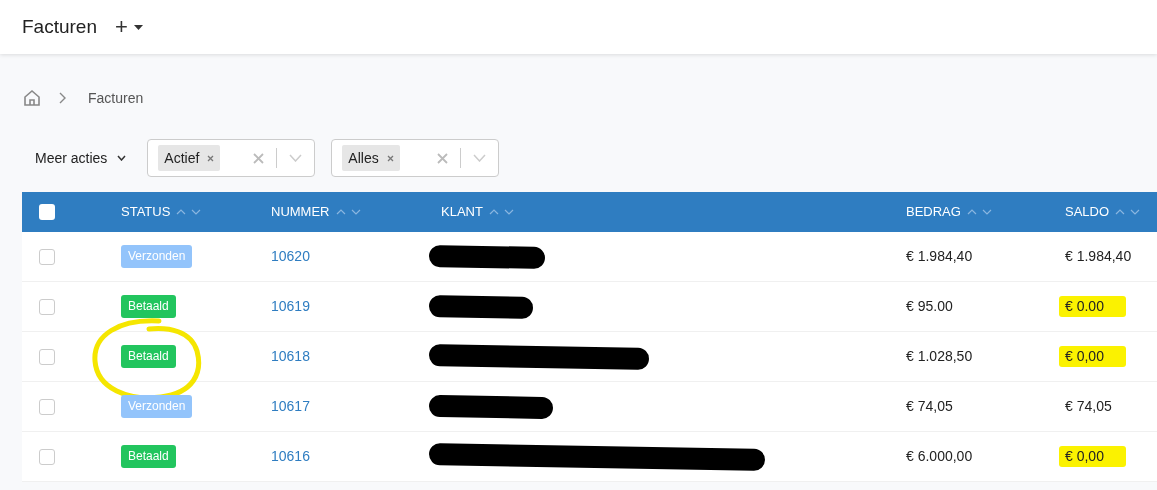 This screenshot has width=1157, height=490. What do you see at coordinates (939, 356) in the screenshot?
I see `amount-cell-text: € 1.028,50` at bounding box center [939, 356].